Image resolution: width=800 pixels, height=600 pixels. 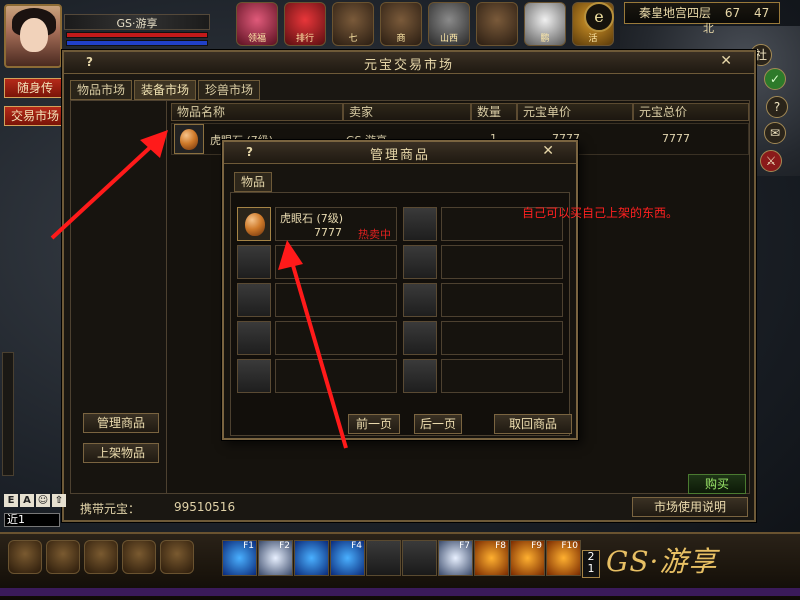 What do you see at coordinates (121, 453) in the screenshot?
I see `list-item-button: 上架物品` at bounding box center [121, 453].